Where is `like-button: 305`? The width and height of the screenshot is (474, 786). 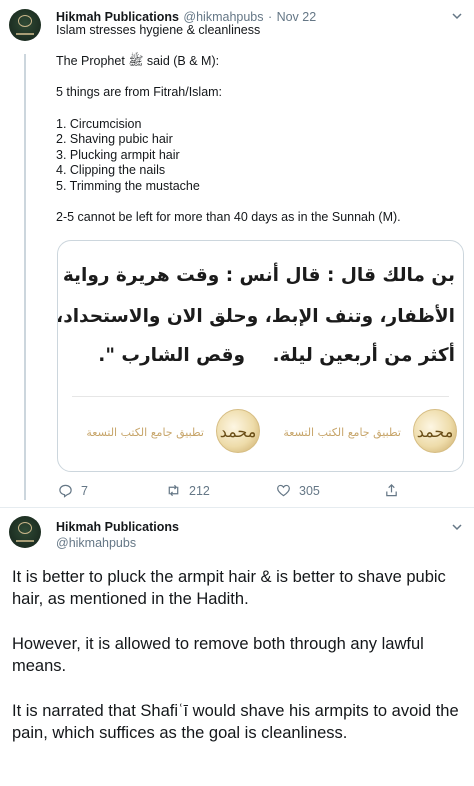
like-button: 305 is located at coordinates (298, 490).